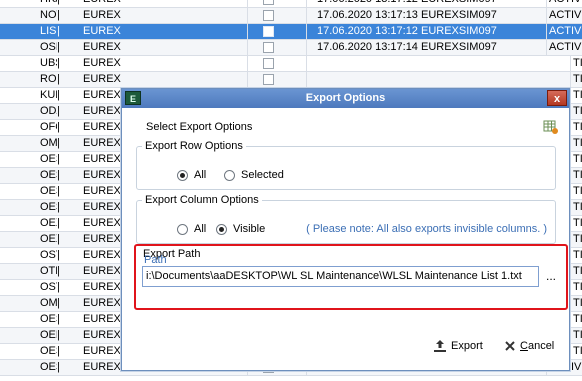 The height and width of the screenshot is (381, 582). Describe the element at coordinates (48, 351) in the screenshot. I see `row-code: OESC` at that location.